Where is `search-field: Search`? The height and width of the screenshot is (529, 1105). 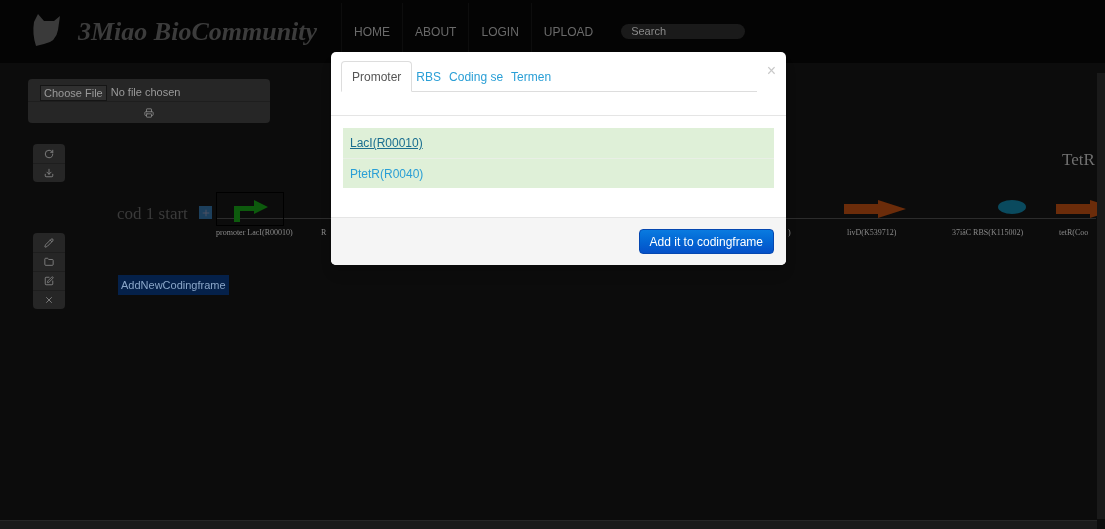
search-field: Search is located at coordinates (683, 31).